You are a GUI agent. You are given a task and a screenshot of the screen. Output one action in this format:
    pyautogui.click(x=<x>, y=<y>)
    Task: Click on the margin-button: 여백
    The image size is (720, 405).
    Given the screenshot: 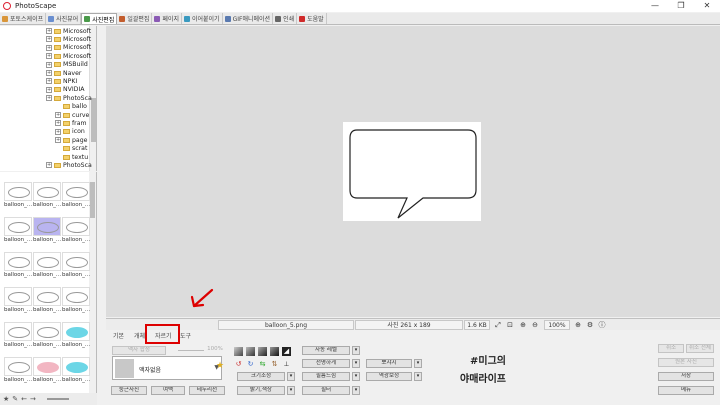 What is the action you would take?
    pyautogui.click(x=168, y=390)
    